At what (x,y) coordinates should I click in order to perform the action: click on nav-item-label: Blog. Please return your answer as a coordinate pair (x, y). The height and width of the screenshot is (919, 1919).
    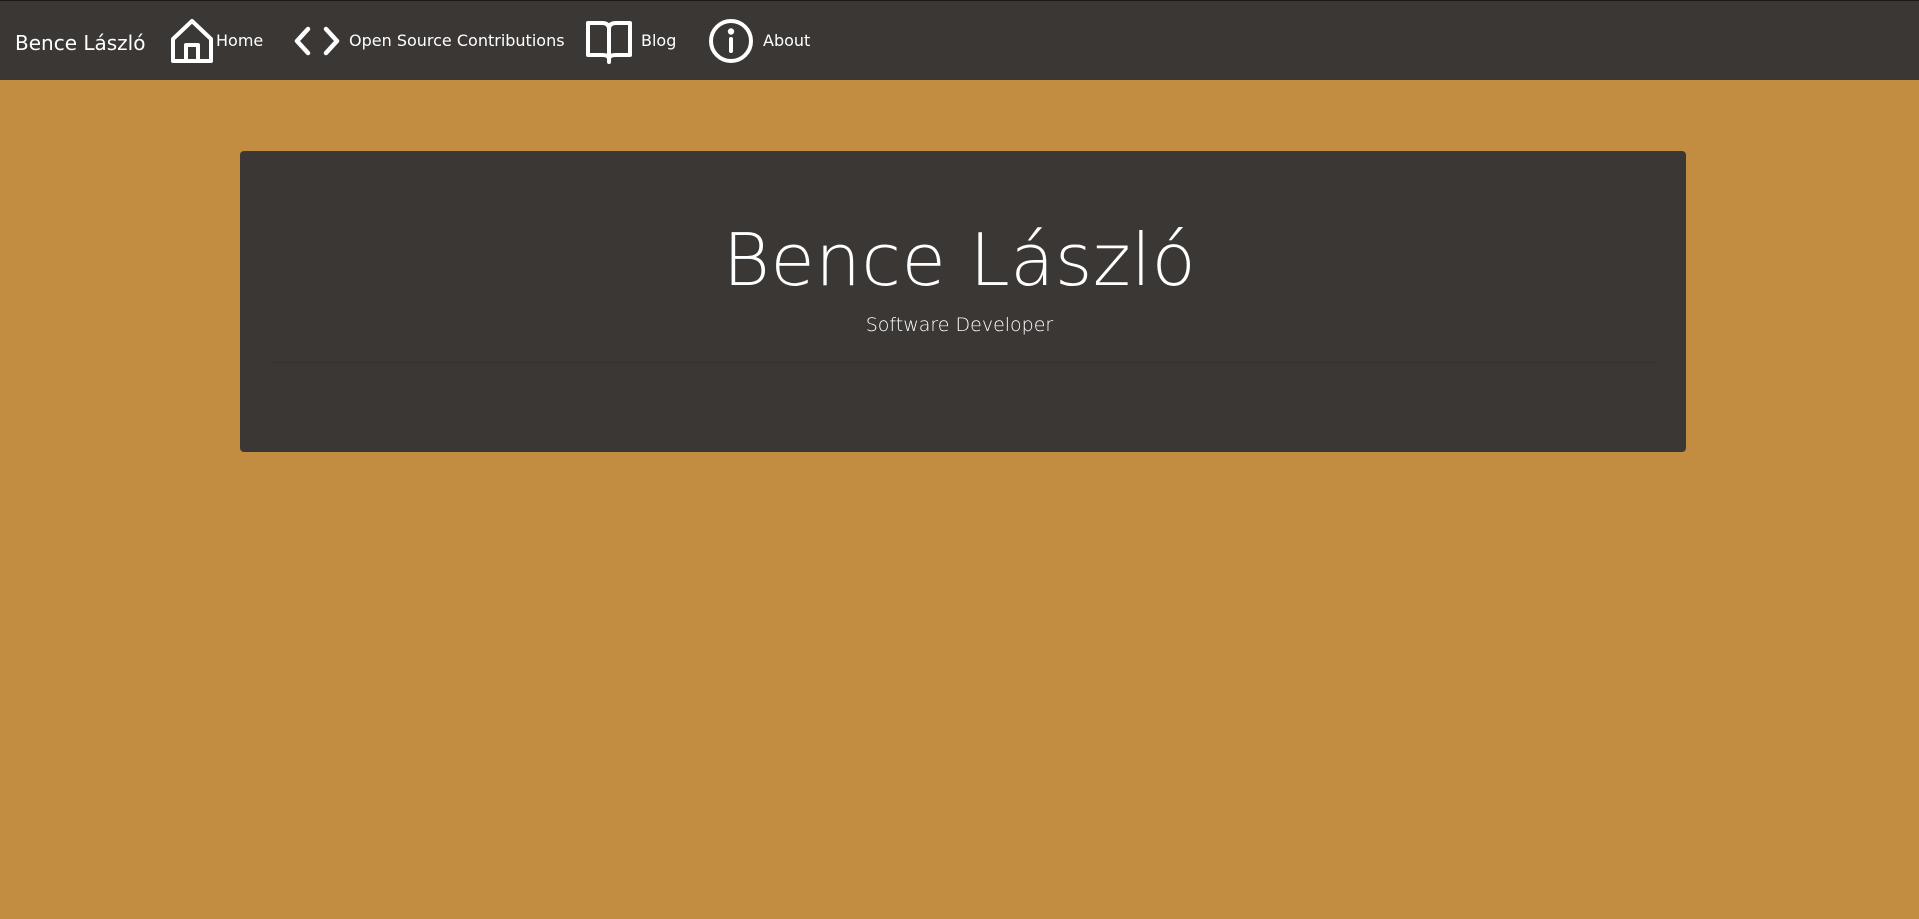
    Looking at the image, I should click on (659, 40).